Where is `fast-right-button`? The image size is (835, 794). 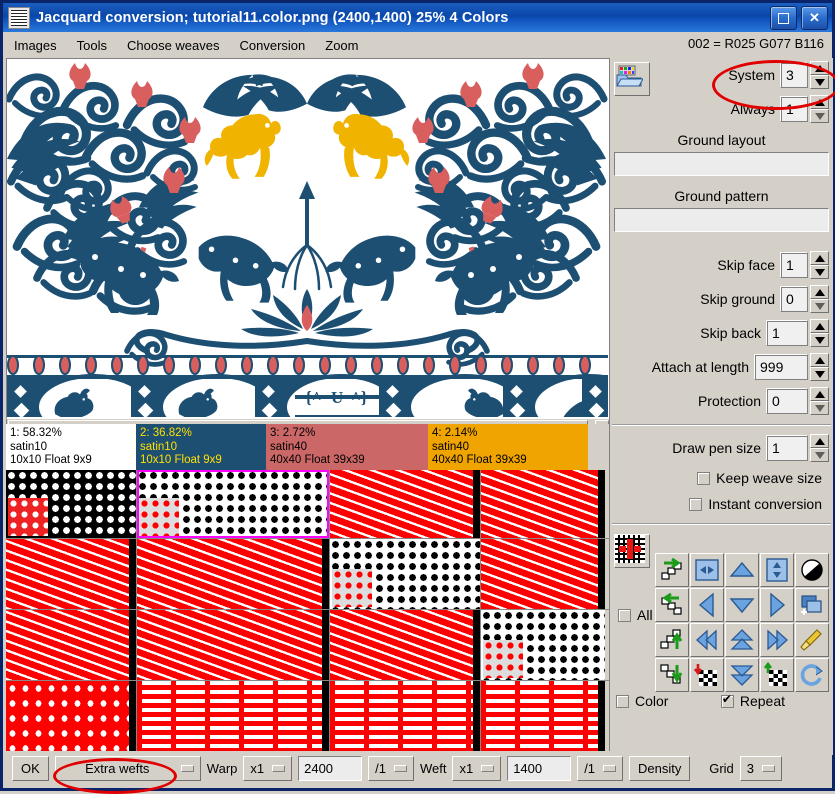 fast-right-button is located at coordinates (777, 640).